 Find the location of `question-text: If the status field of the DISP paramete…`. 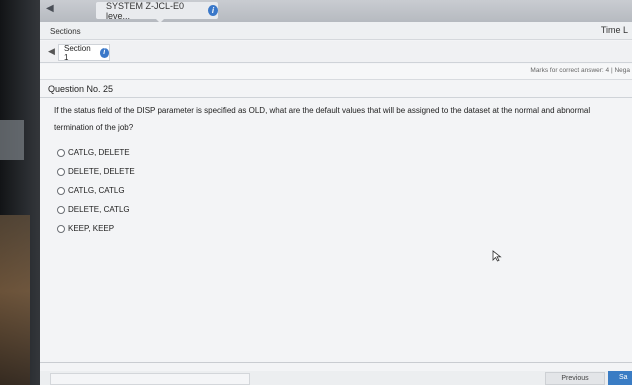

question-text: If the status field of the DISP paramete… is located at coordinates (322, 119).